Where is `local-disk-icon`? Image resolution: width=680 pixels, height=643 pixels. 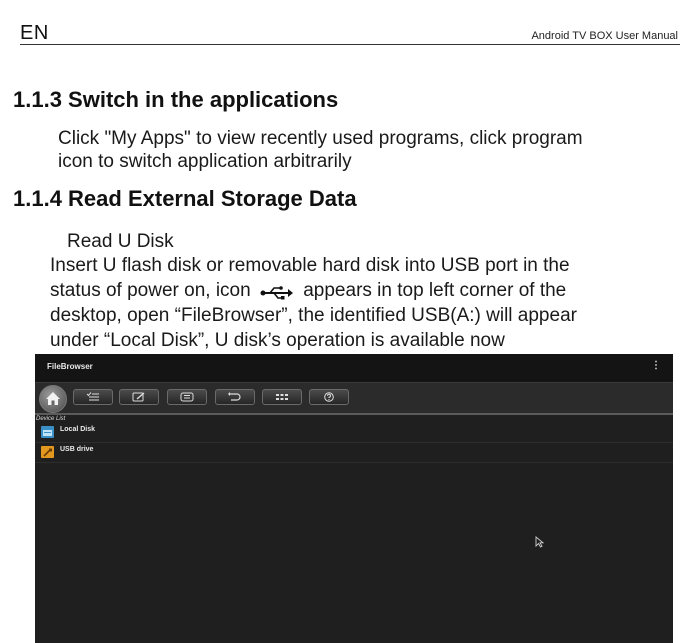 local-disk-icon is located at coordinates (47, 432).